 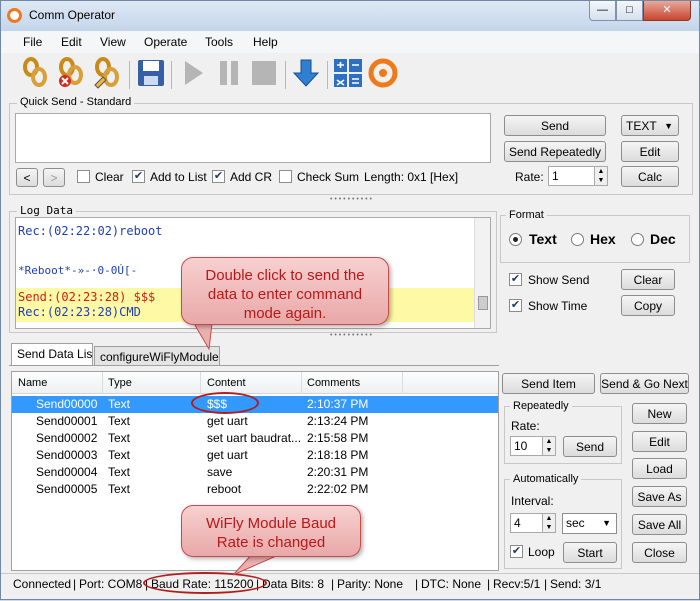 What do you see at coordinates (193, 73) in the screenshot?
I see `play-icon` at bounding box center [193, 73].